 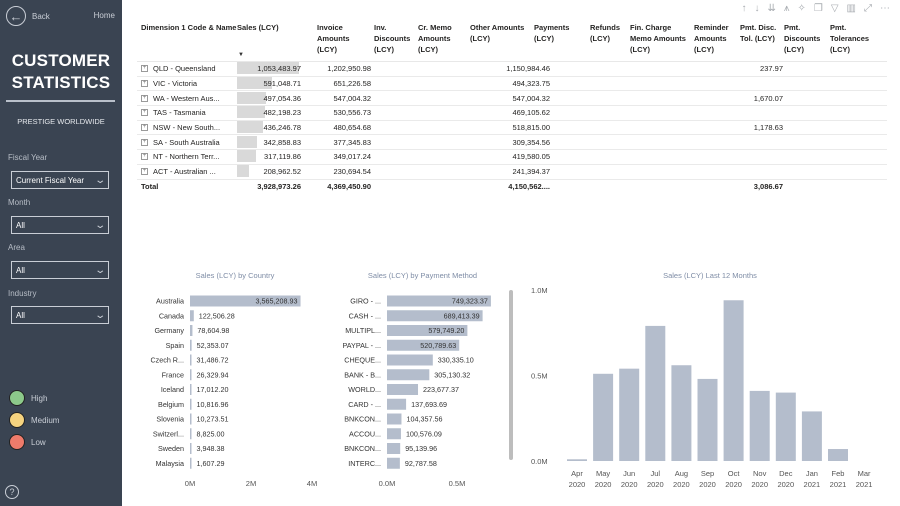 I want to click on copy-icon: ❐, so click(x=818, y=8).